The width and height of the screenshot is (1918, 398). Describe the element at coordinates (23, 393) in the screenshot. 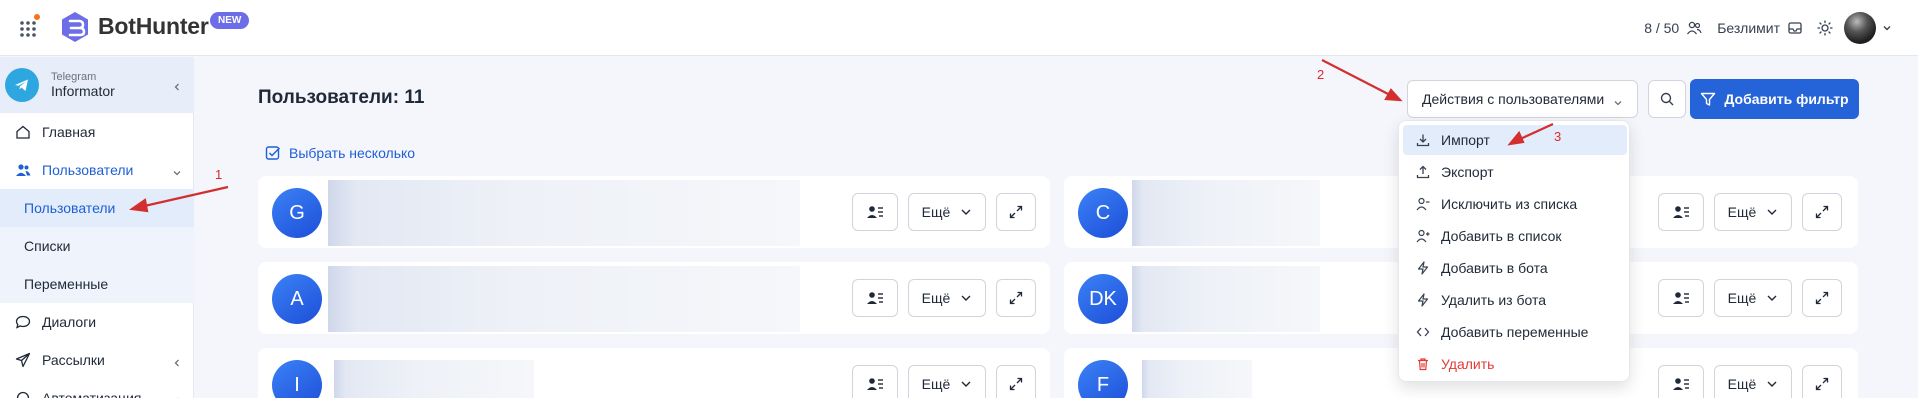

I see `automation-icon` at that location.